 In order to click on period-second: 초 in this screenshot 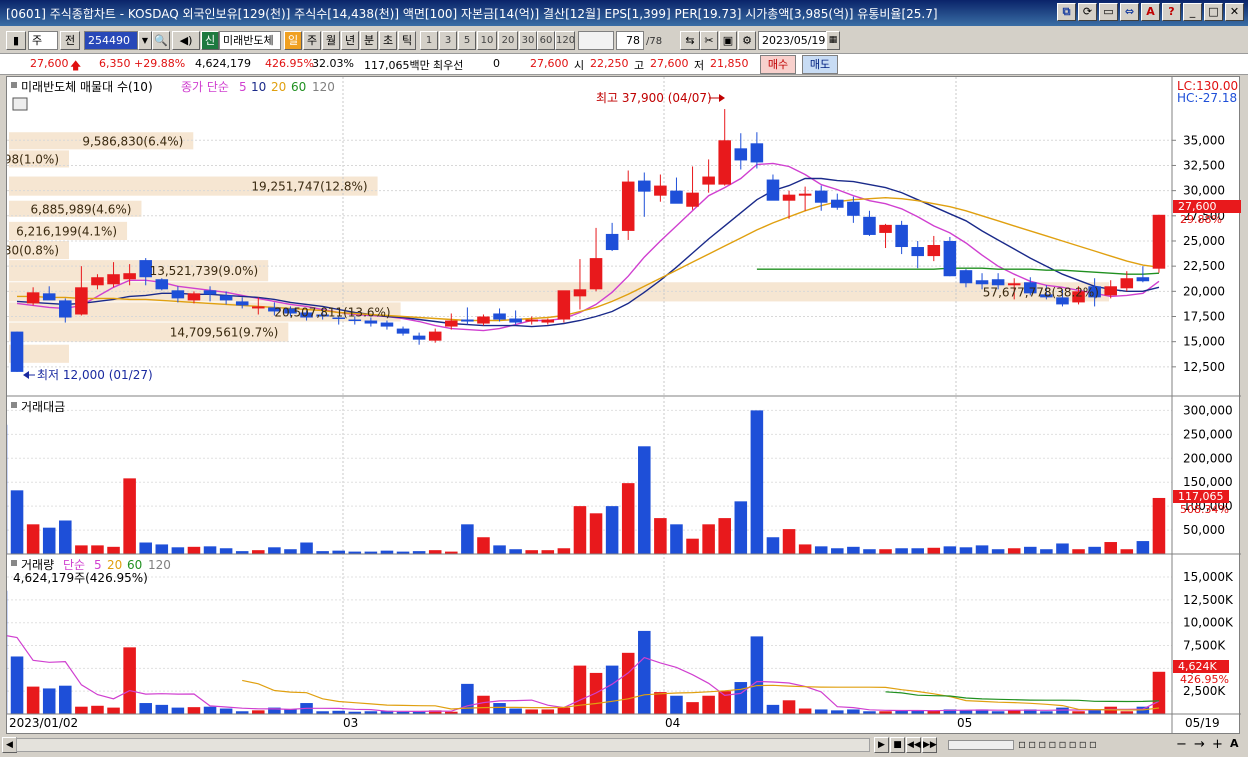, I will do `click(388, 40)`.